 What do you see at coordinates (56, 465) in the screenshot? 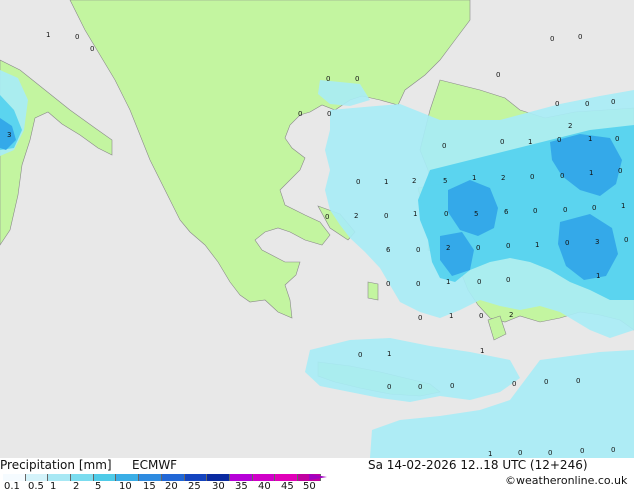
I see `legend-title: Precipitation [mm]` at bounding box center [56, 465].